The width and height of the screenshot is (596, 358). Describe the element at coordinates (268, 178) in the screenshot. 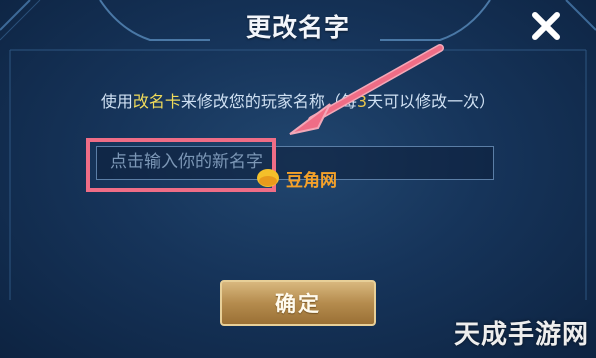

I see `bean-logo-icon` at that location.